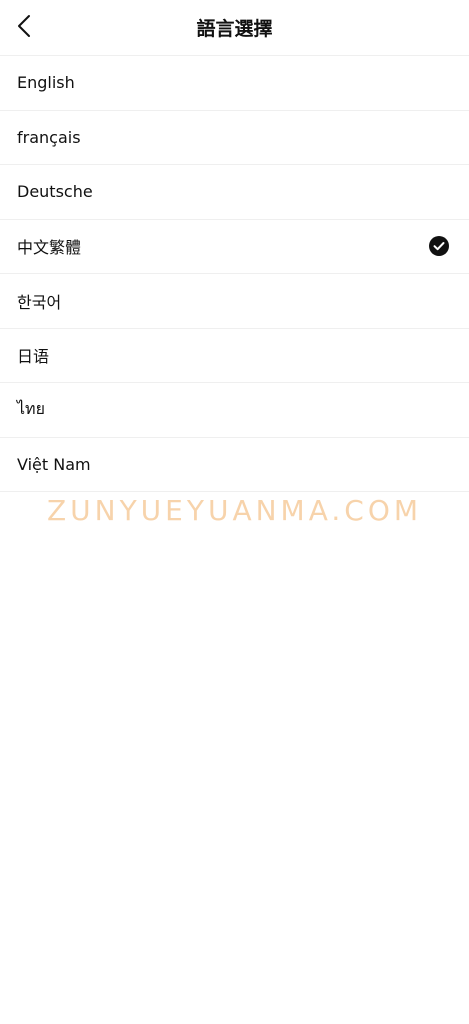  What do you see at coordinates (234, 356) in the screenshot?
I see `language-item-japanese: 日语` at bounding box center [234, 356].